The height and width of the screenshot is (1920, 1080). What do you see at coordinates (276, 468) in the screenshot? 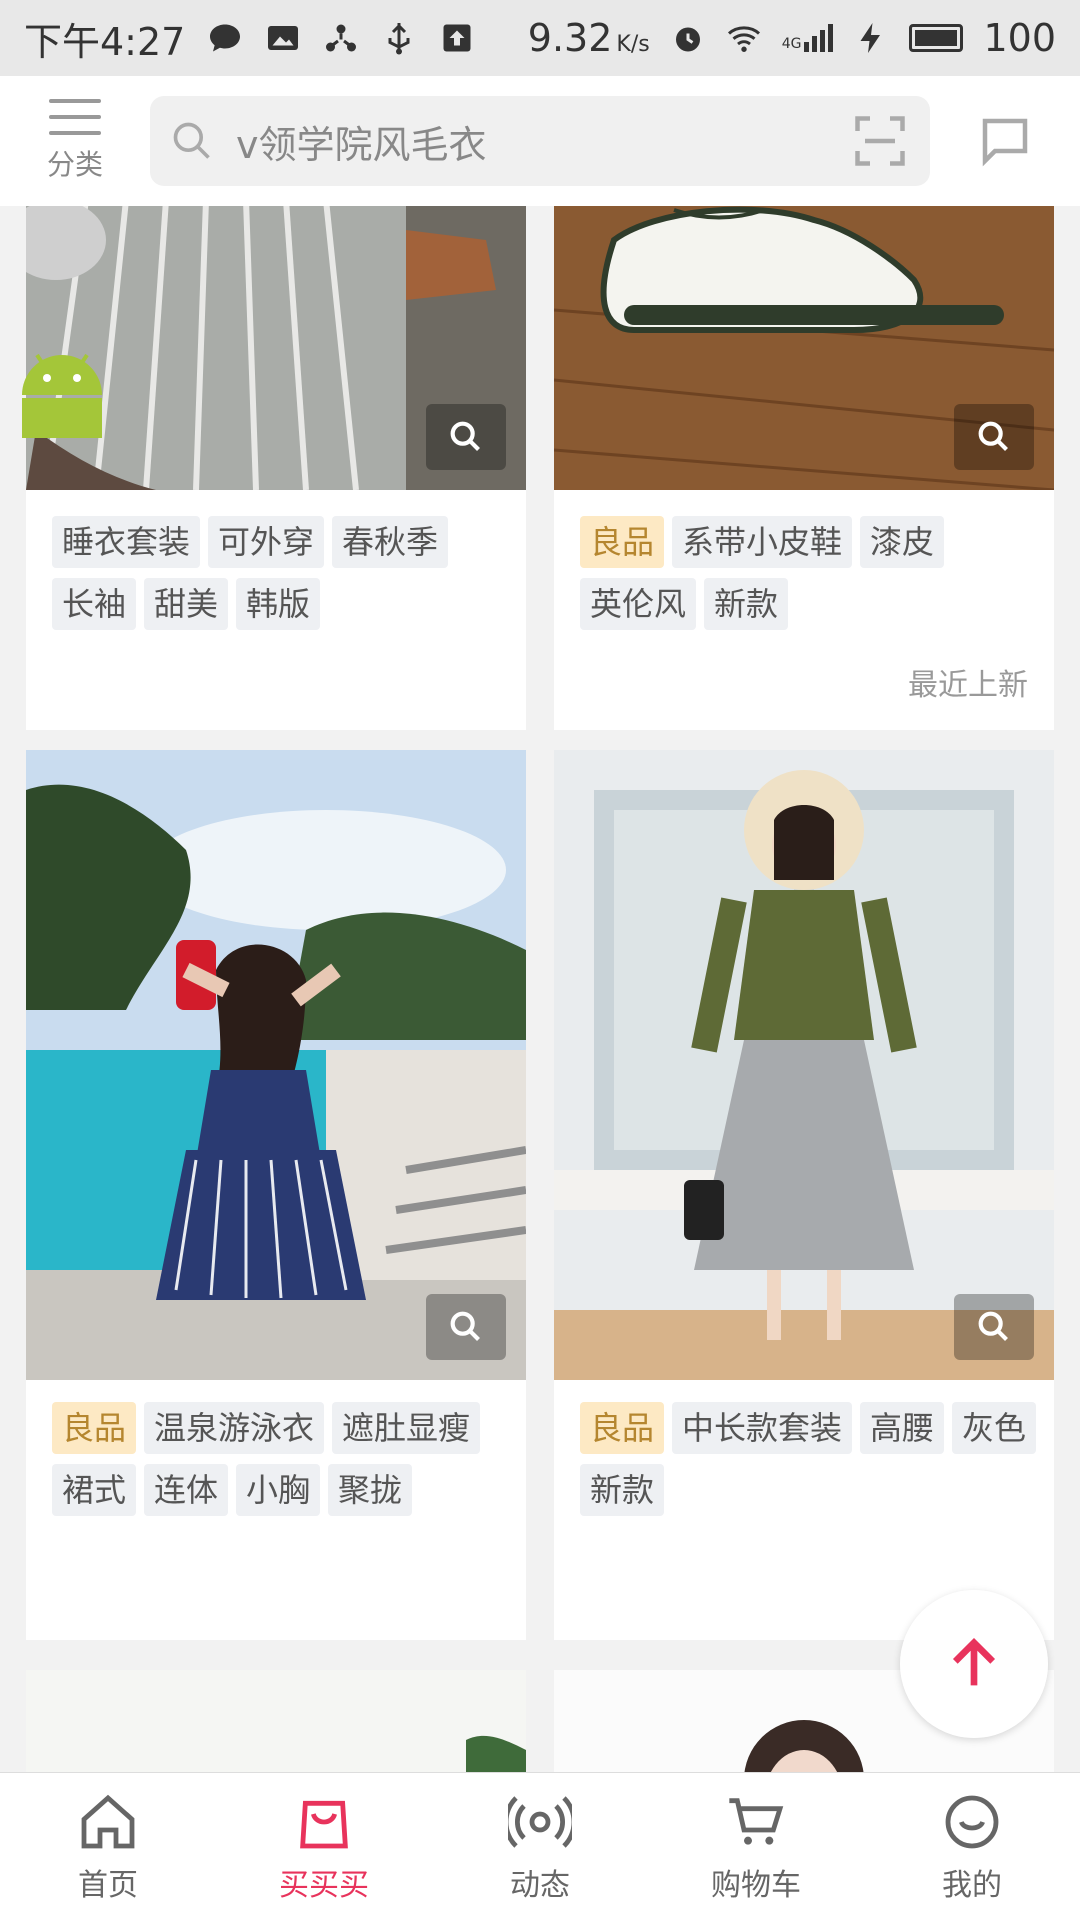
I see `product-card: 睡衣套装 可外穿 春秋季 长袖 甜美 韩版` at bounding box center [276, 468].